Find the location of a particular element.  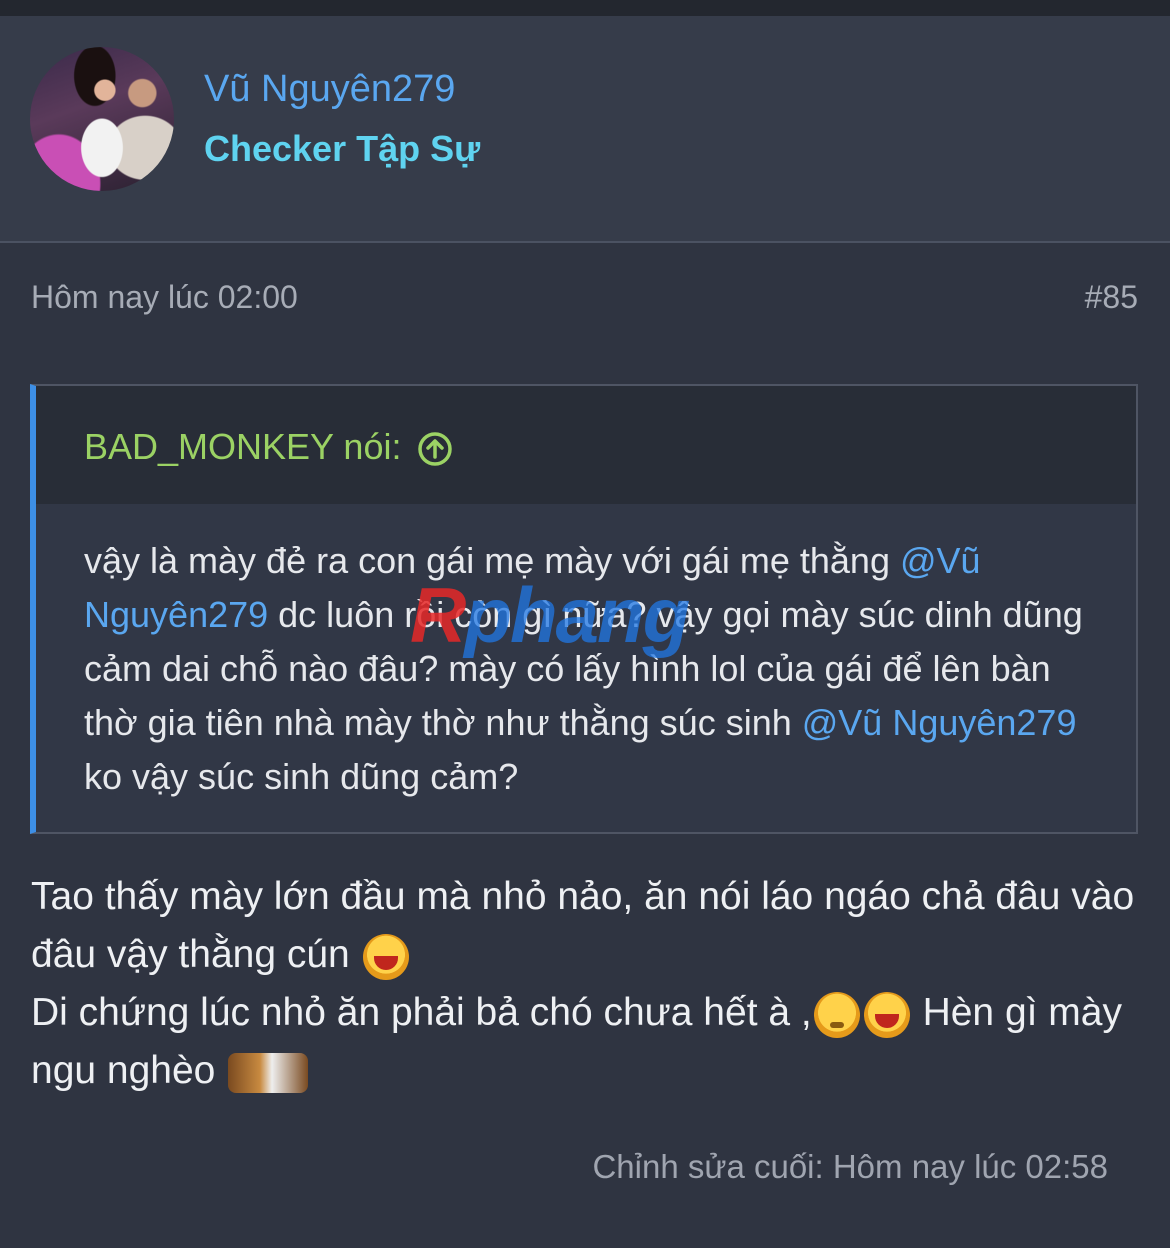

user-title: Checker Tập Sự is located at coordinates (342, 148).